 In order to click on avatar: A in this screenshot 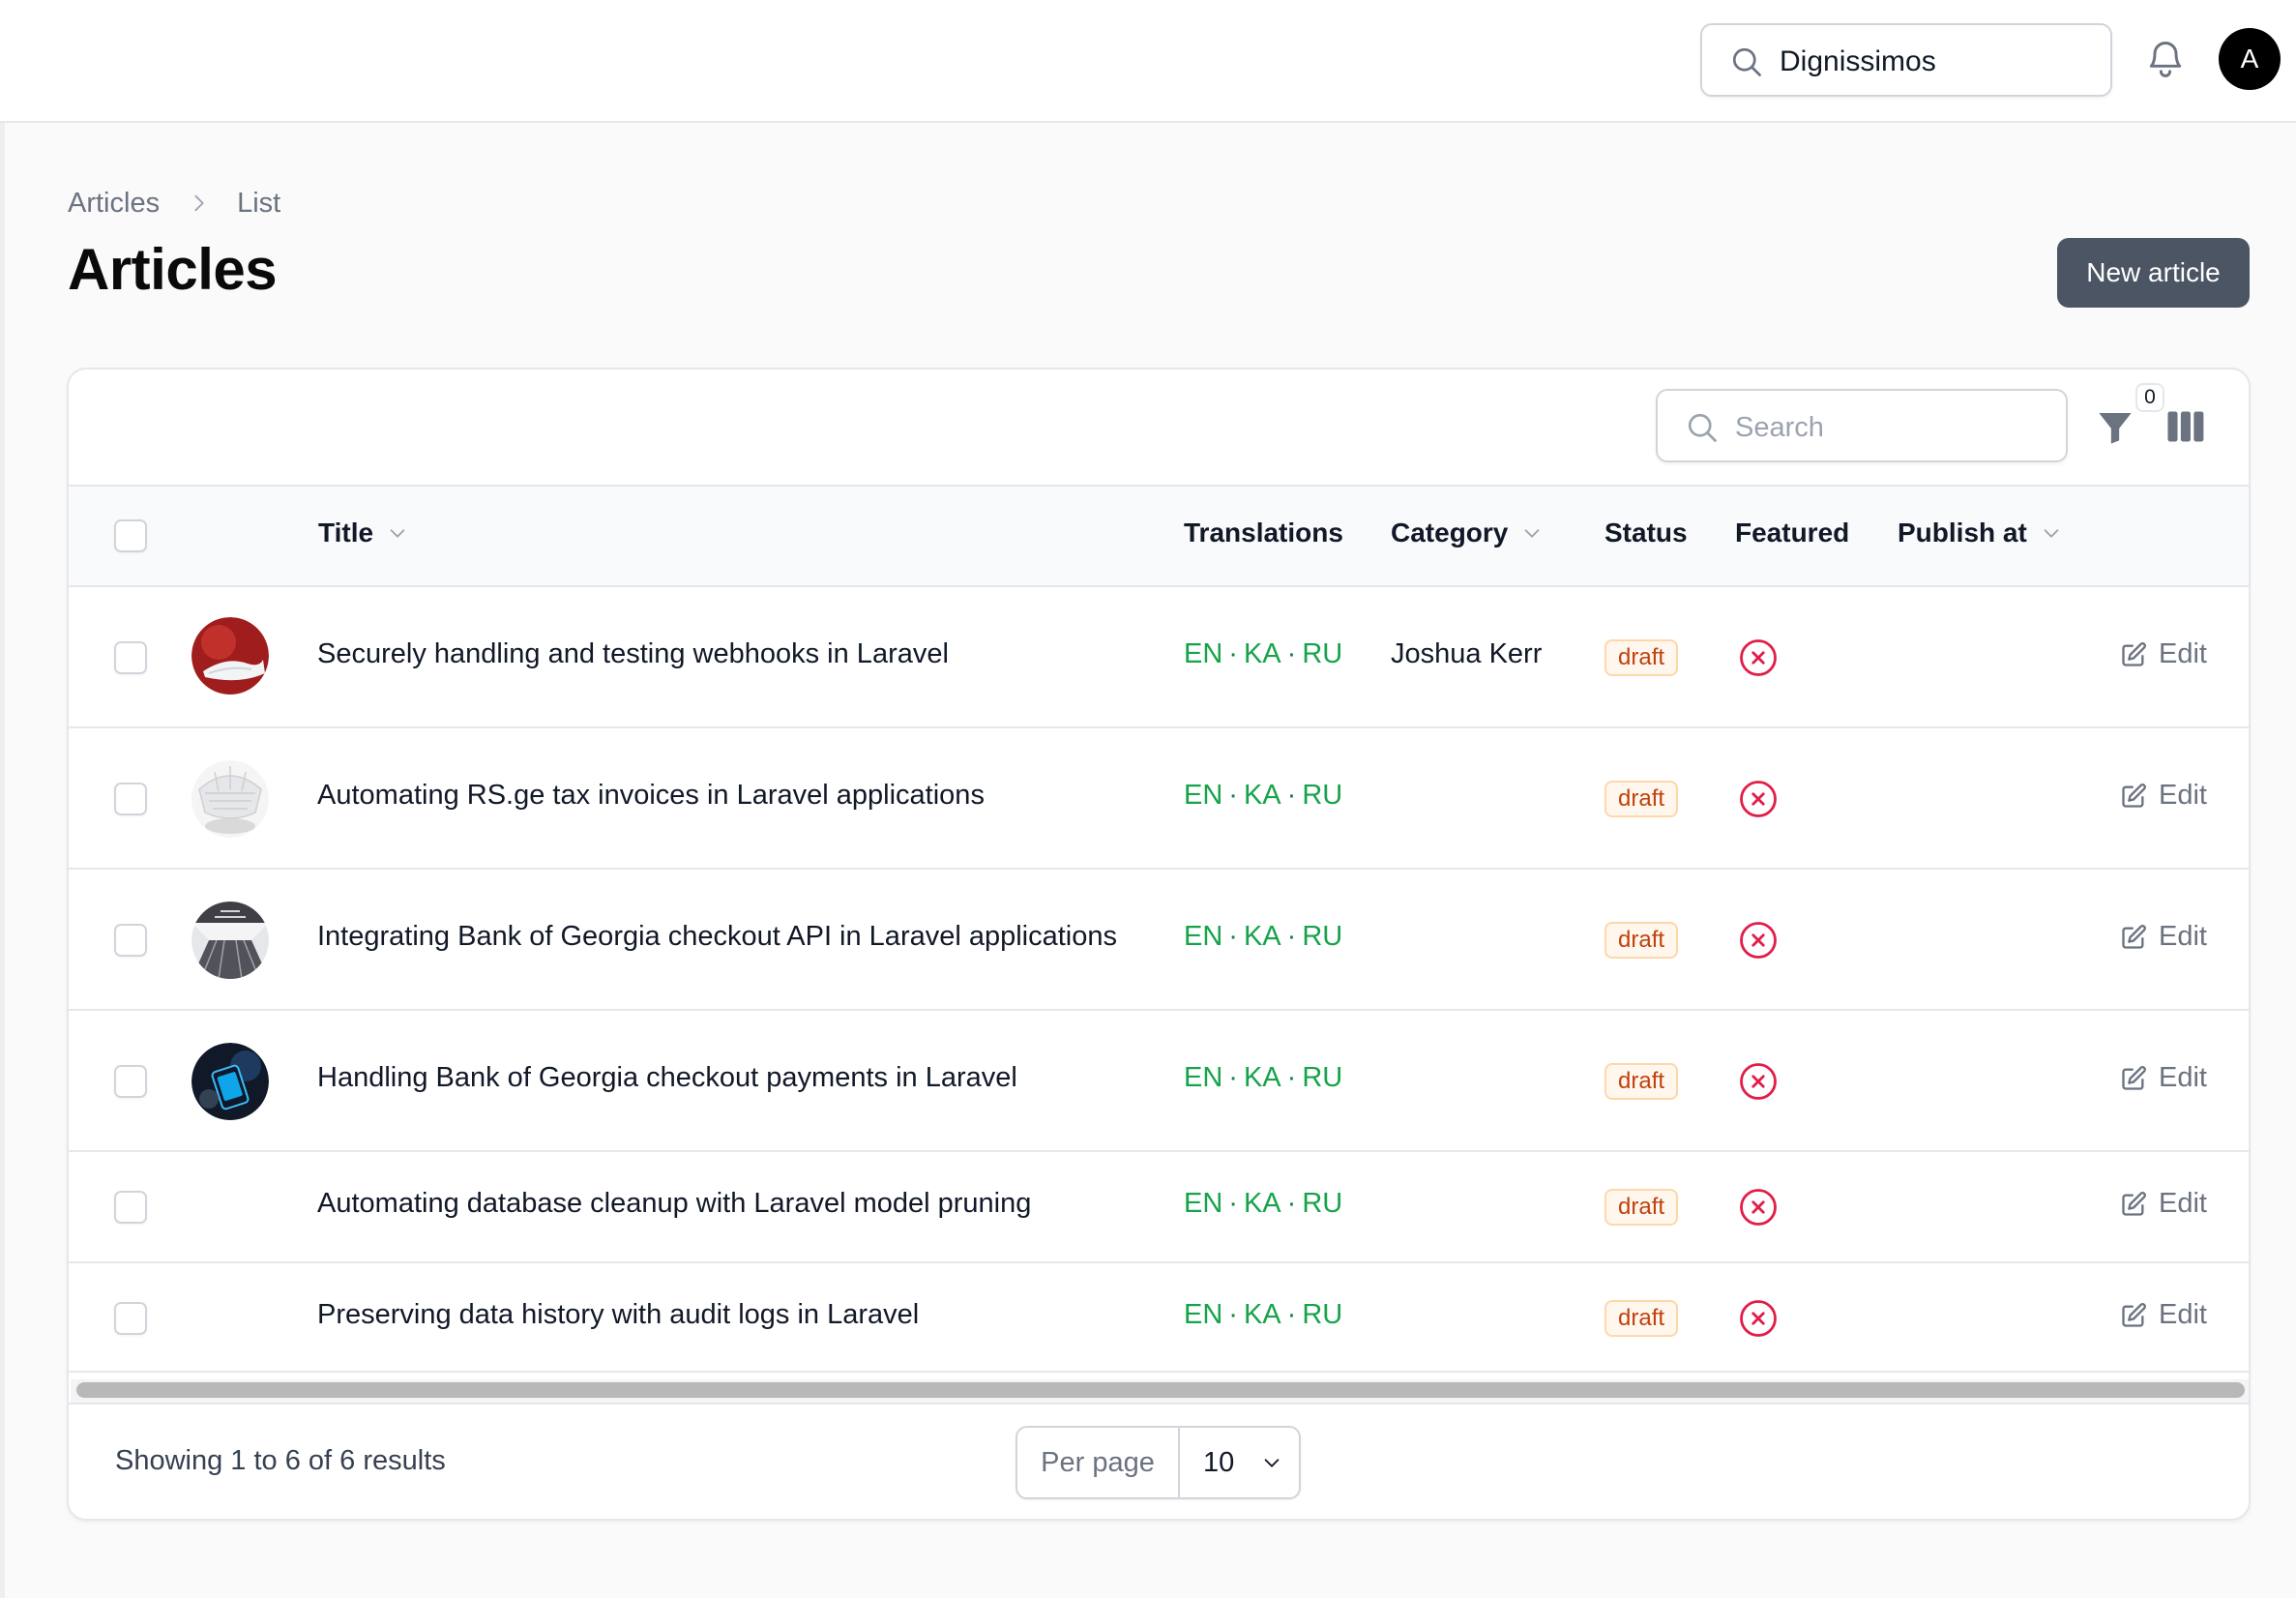, I will do `click(2250, 59)`.